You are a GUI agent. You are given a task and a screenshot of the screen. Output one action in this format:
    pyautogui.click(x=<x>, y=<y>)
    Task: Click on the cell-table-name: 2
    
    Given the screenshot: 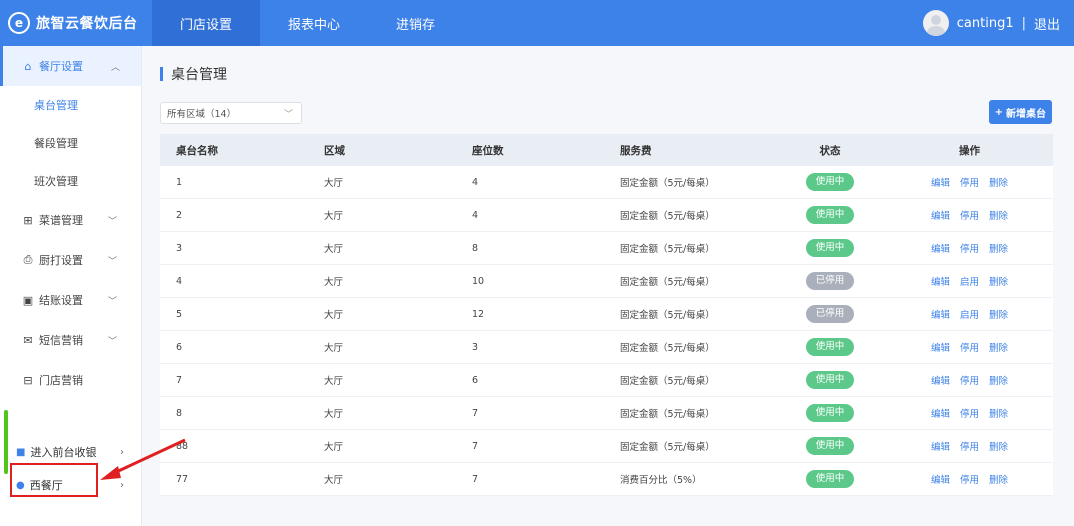 What is the action you would take?
    pyautogui.click(x=179, y=215)
    